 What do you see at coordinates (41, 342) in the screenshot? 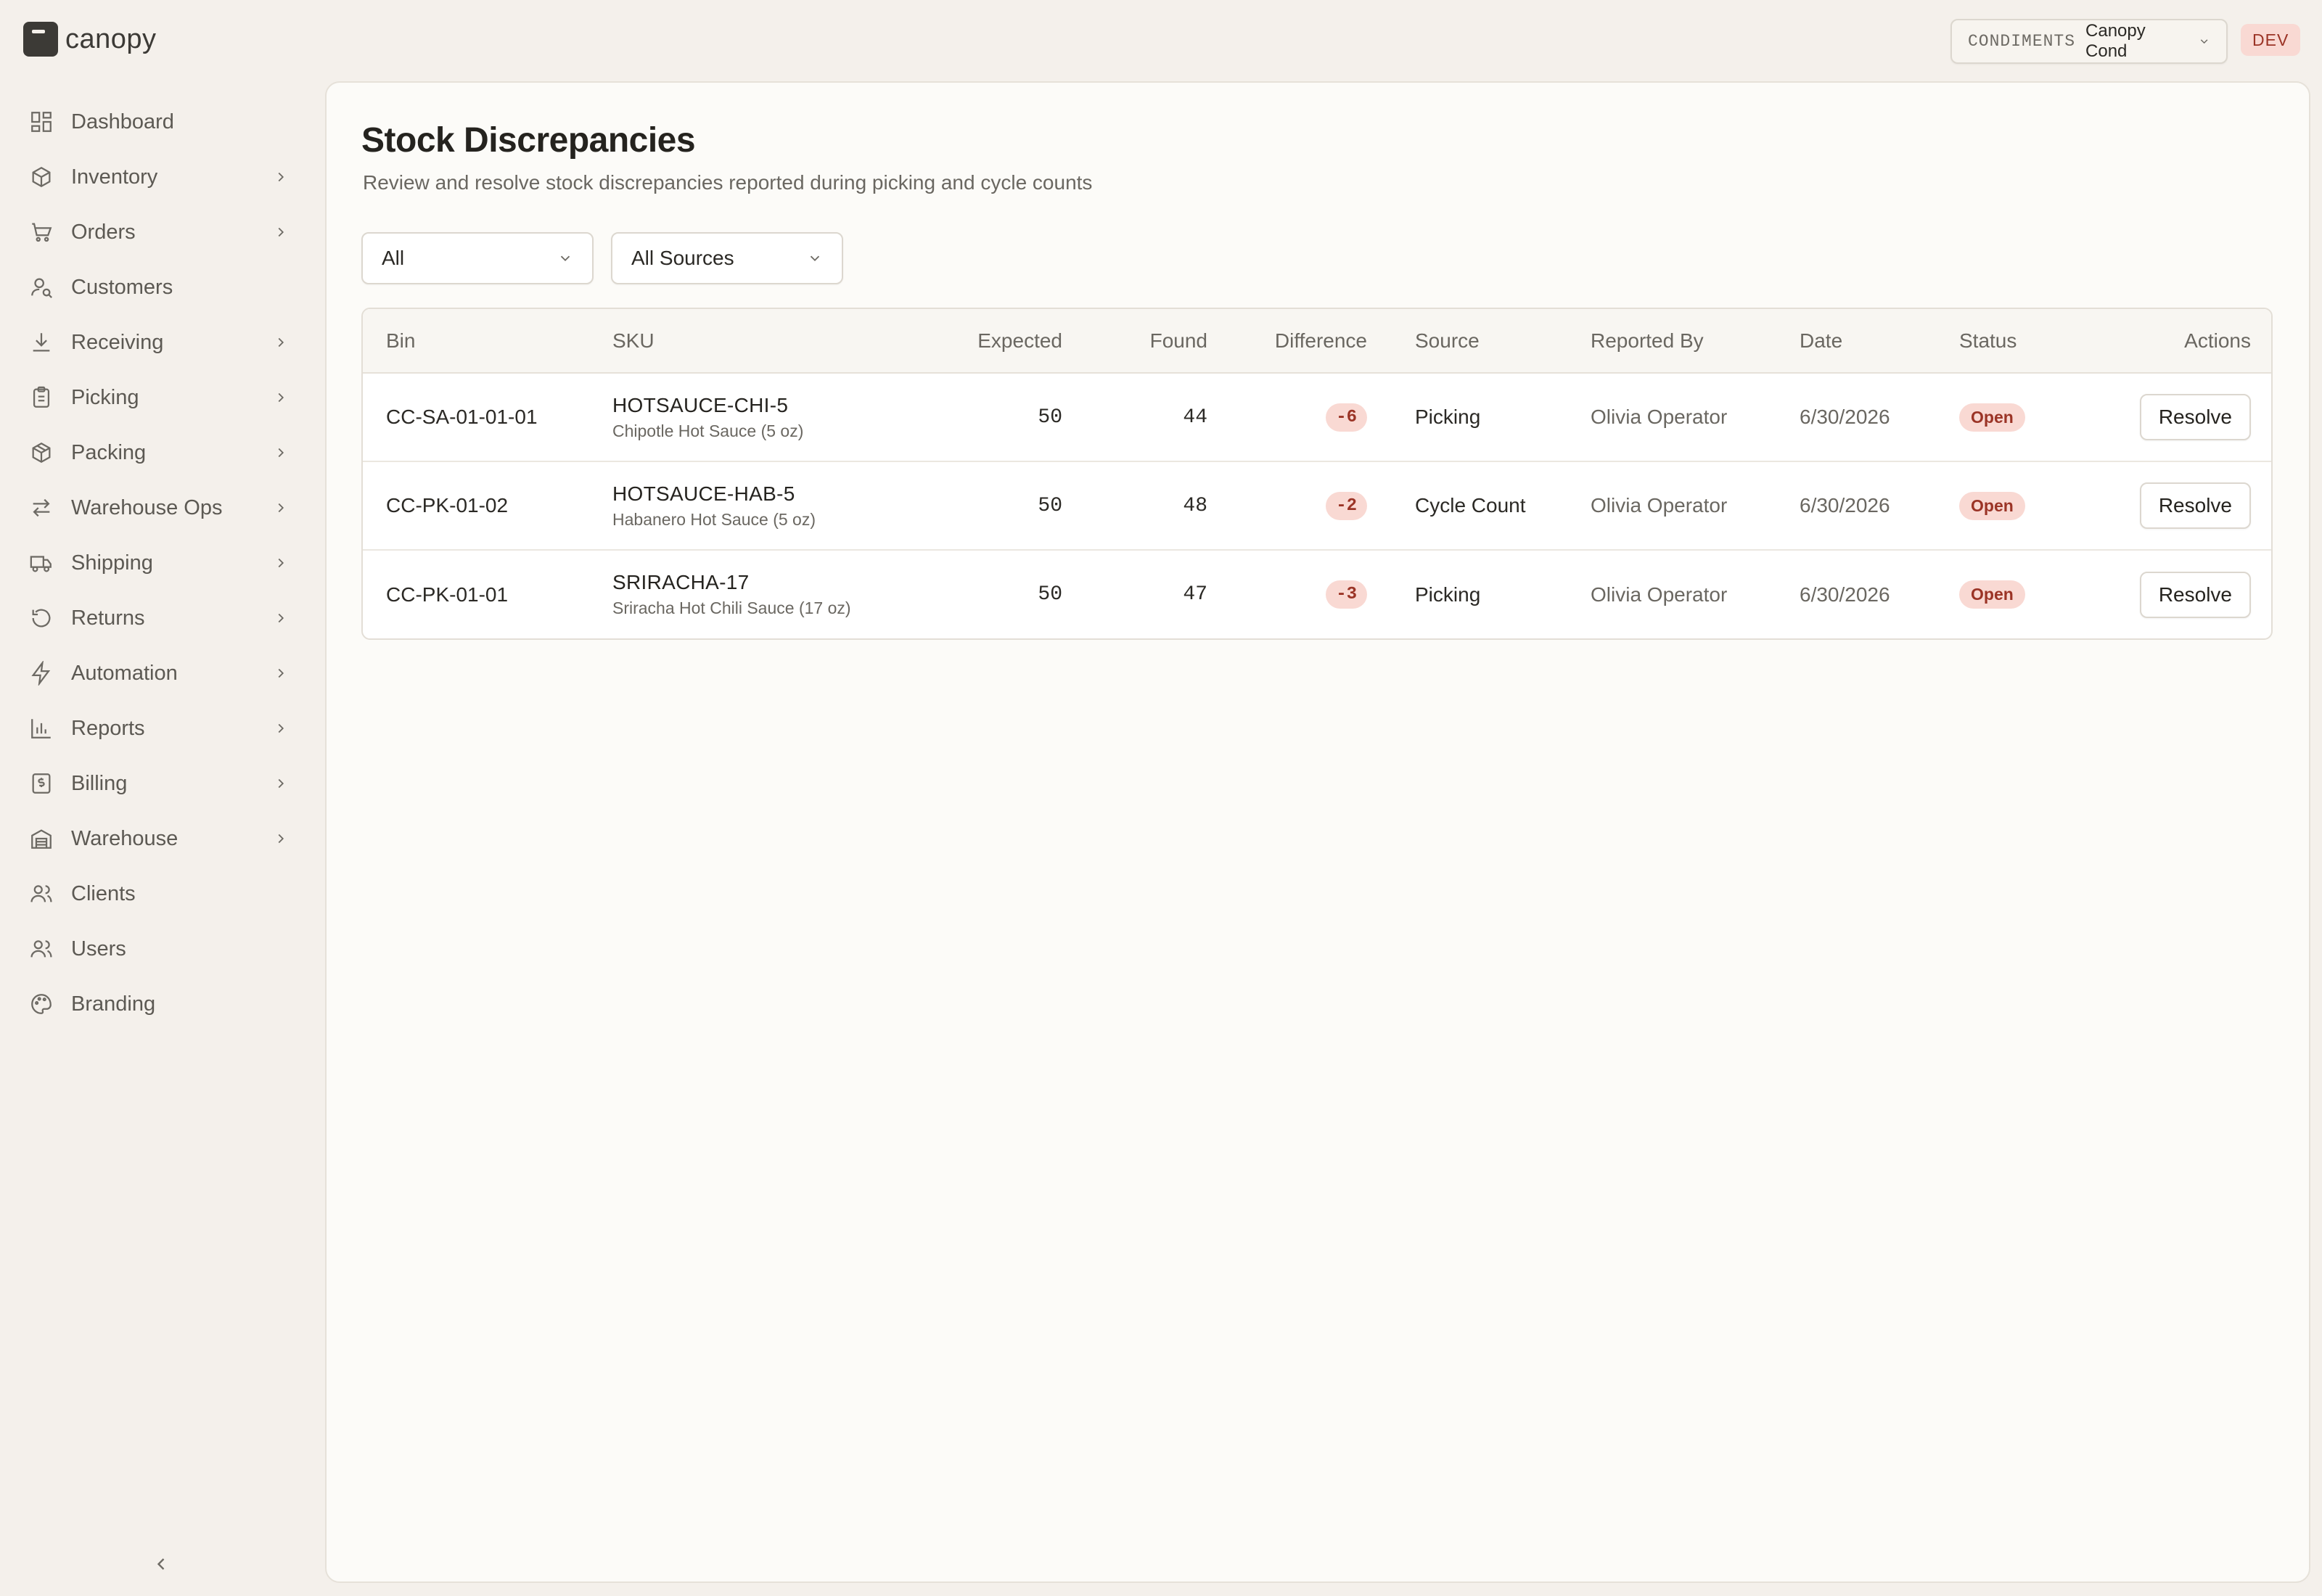
I see `download-icon` at bounding box center [41, 342].